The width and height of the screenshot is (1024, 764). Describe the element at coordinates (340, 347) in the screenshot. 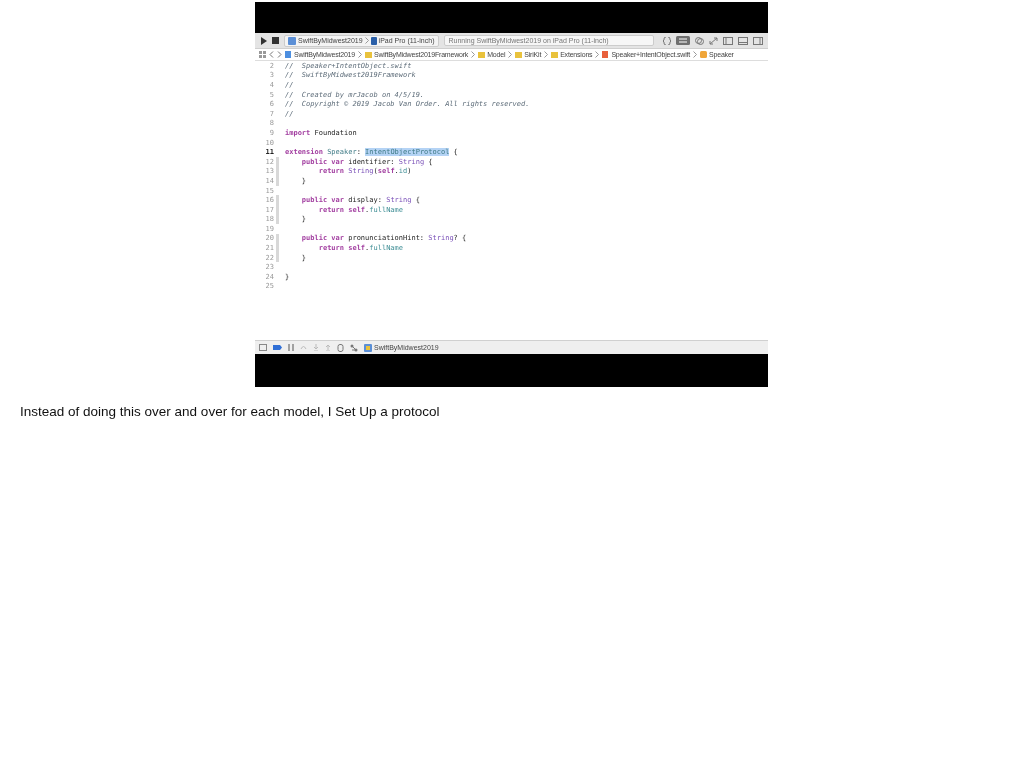

I see `view-debugger-icon` at that location.